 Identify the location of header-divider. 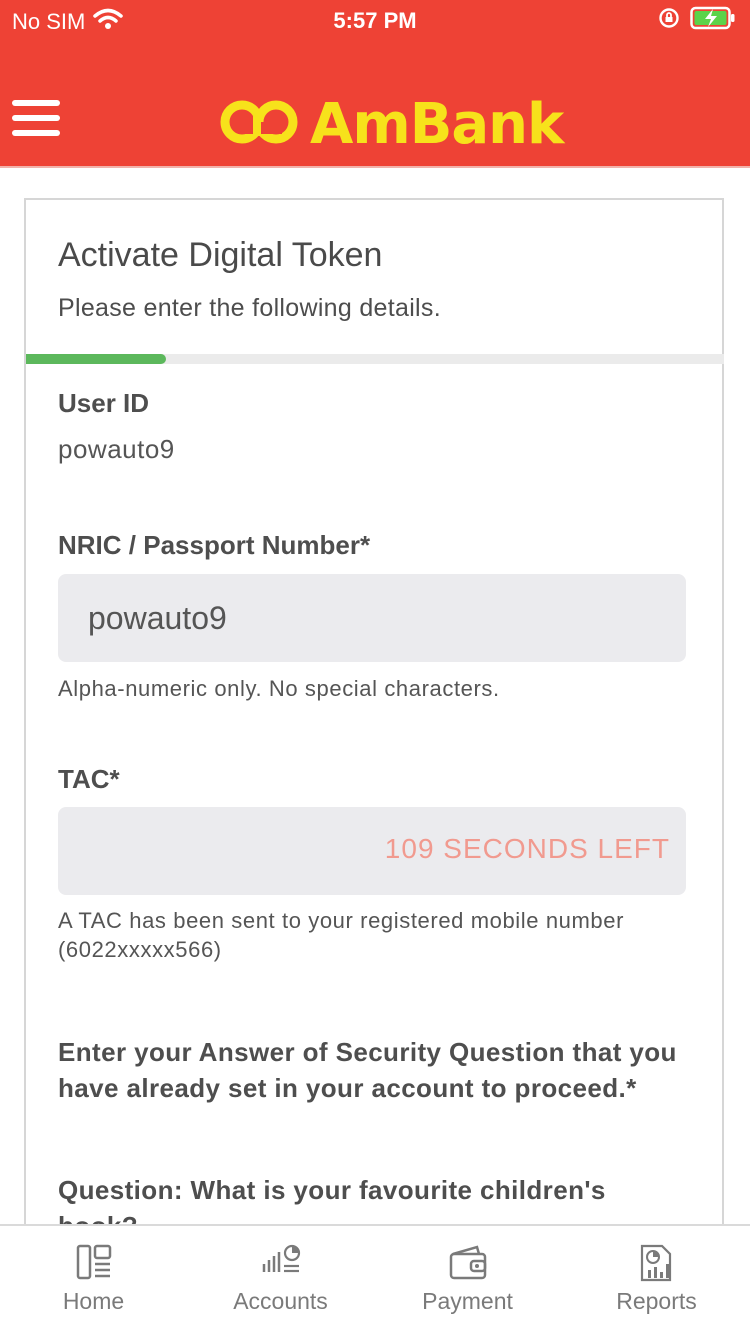
(375, 167).